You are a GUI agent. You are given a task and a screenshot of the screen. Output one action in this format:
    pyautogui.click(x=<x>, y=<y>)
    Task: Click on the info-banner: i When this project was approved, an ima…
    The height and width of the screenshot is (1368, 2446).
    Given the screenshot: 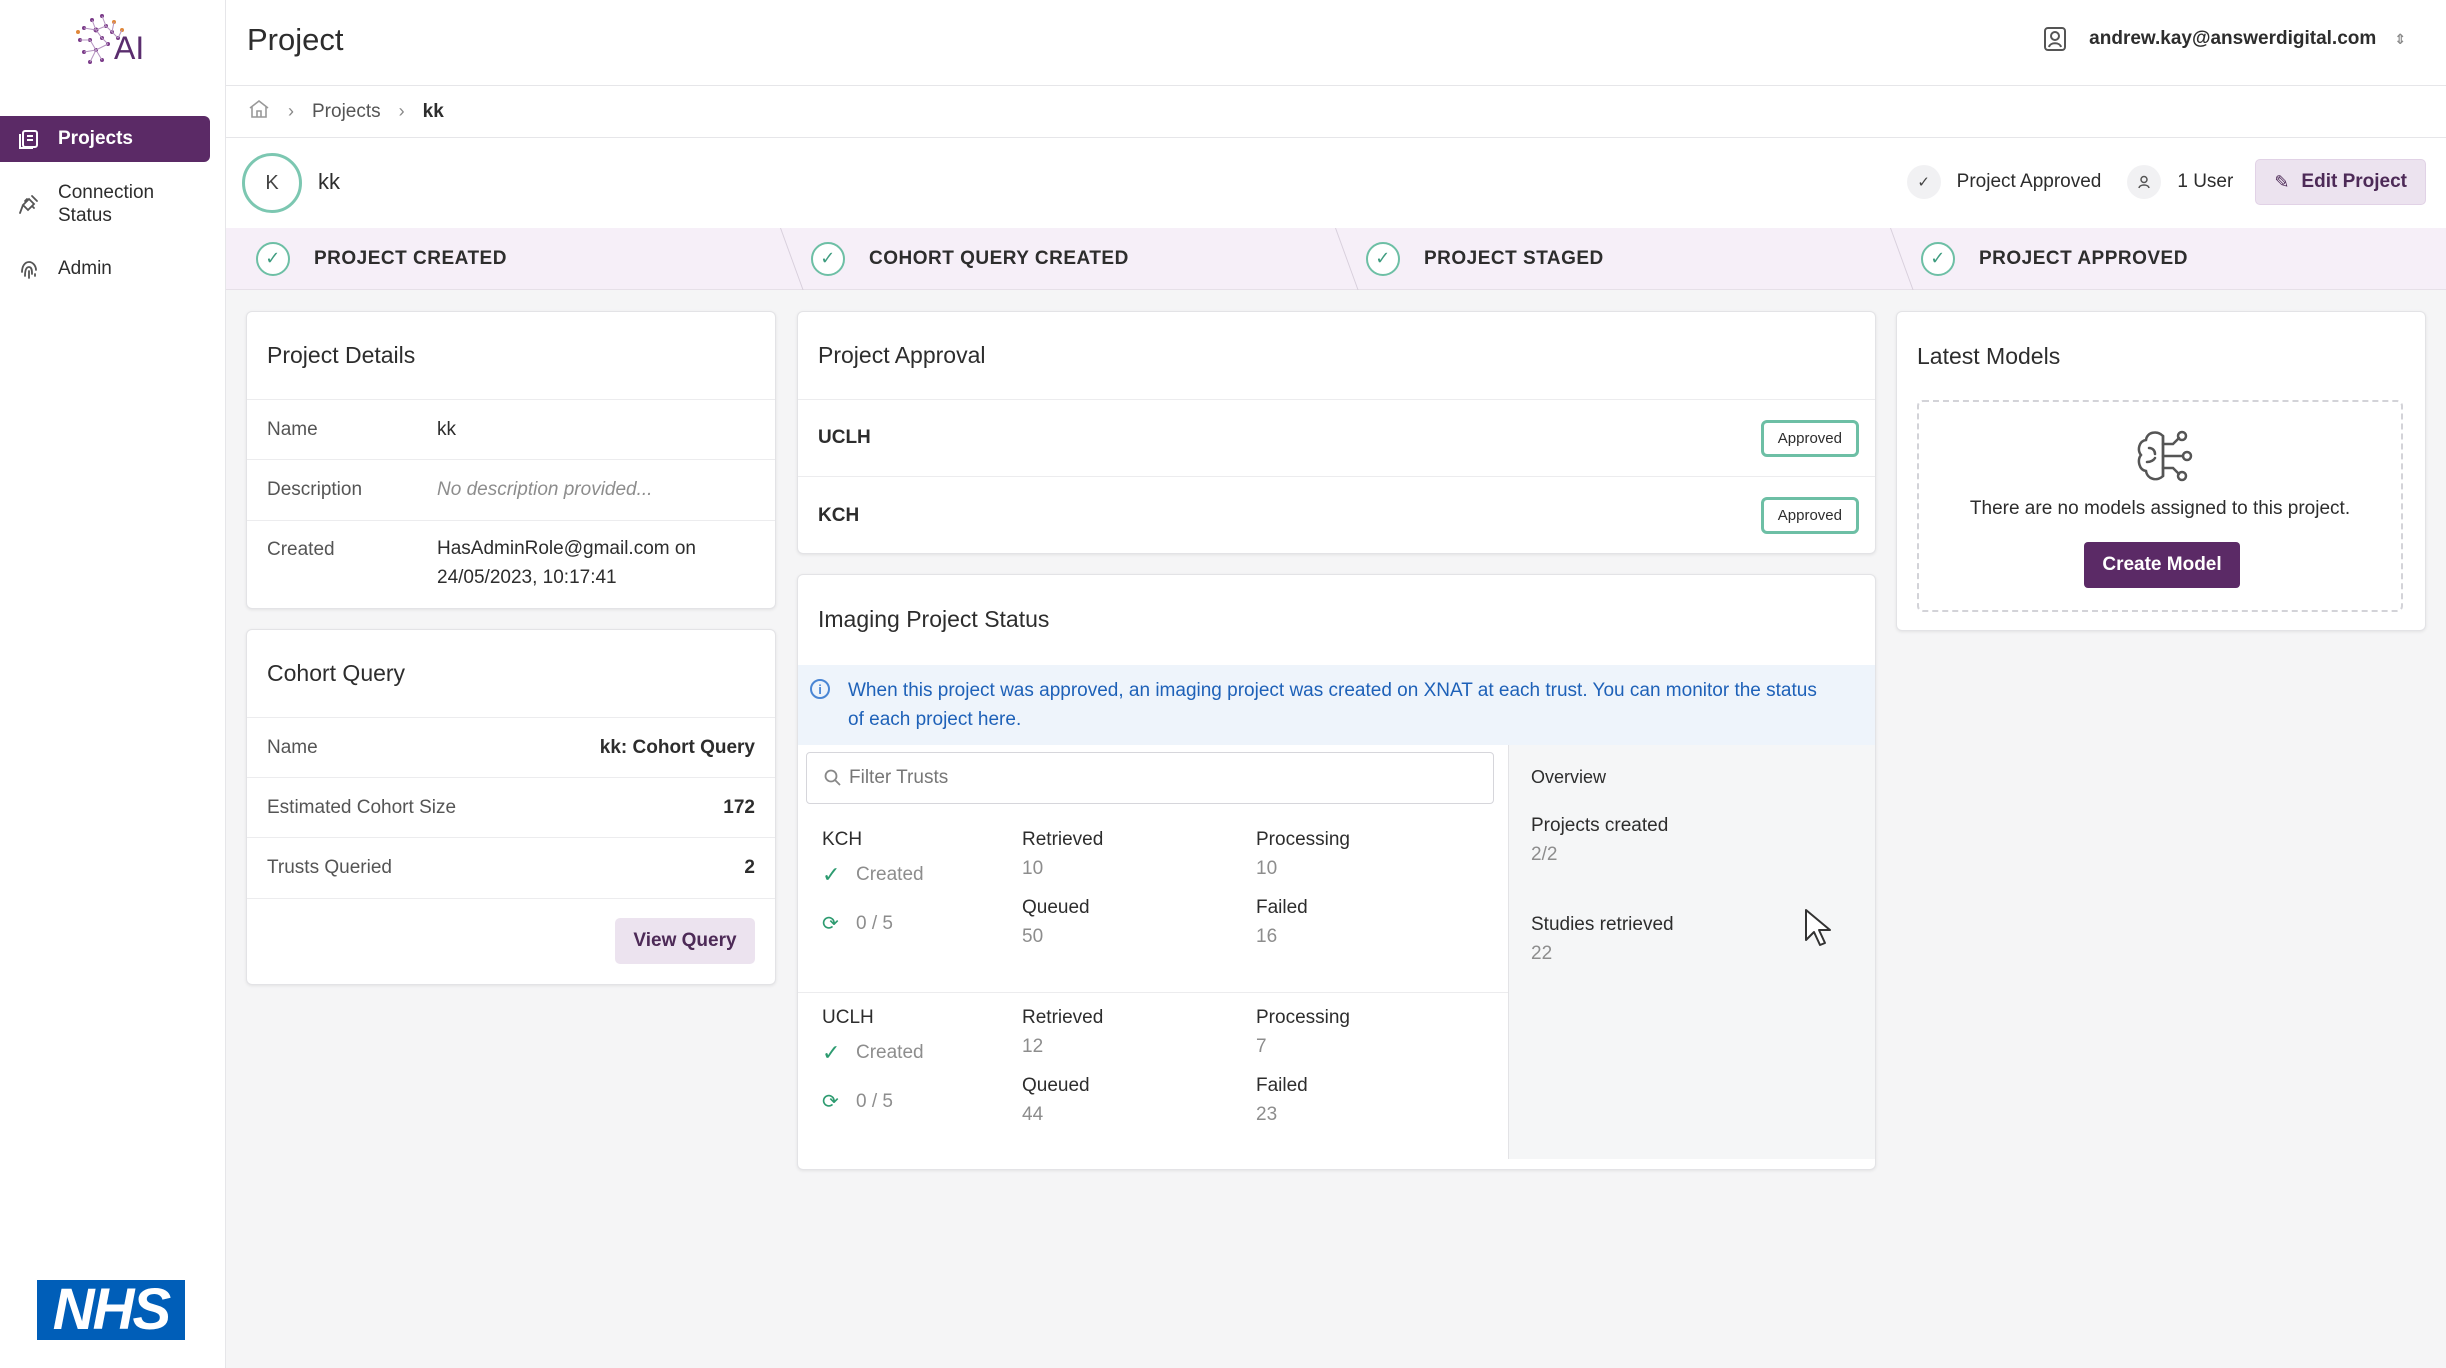 What is the action you would take?
    pyautogui.click(x=1336, y=705)
    